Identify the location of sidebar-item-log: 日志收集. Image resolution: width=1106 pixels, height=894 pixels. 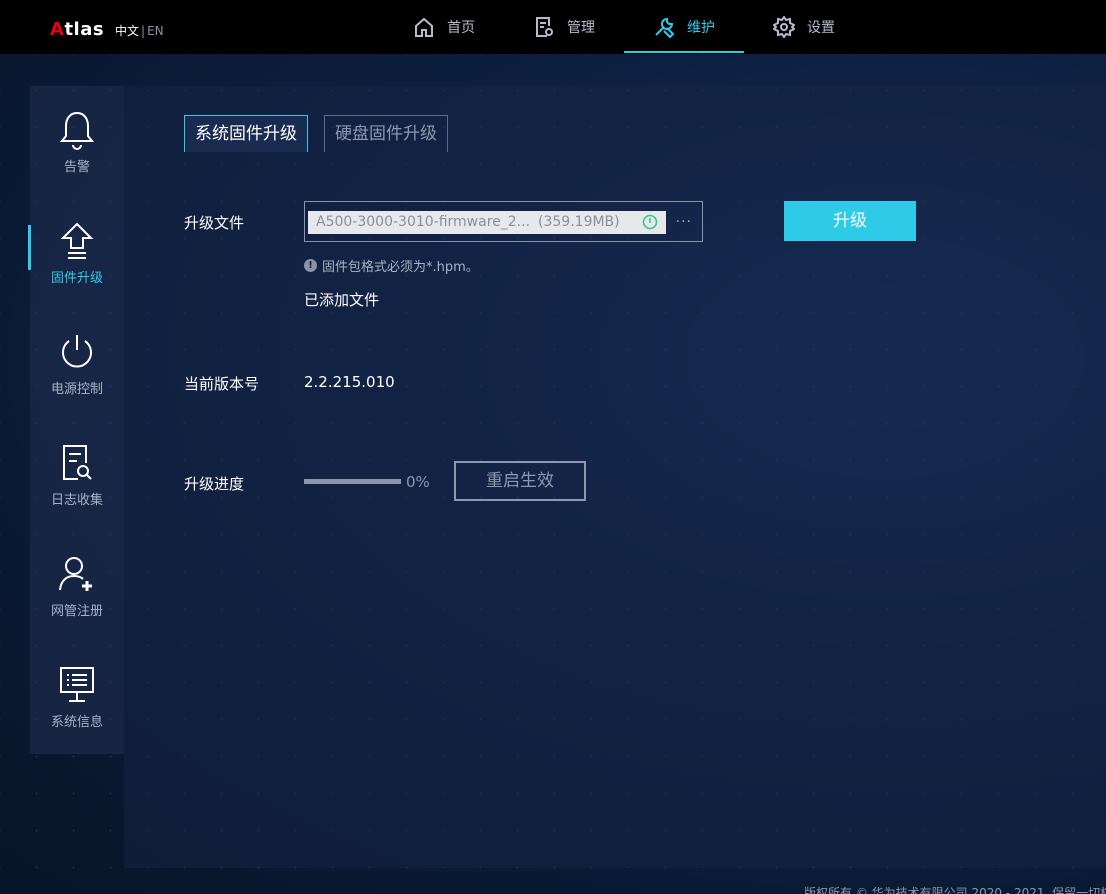
(77, 474).